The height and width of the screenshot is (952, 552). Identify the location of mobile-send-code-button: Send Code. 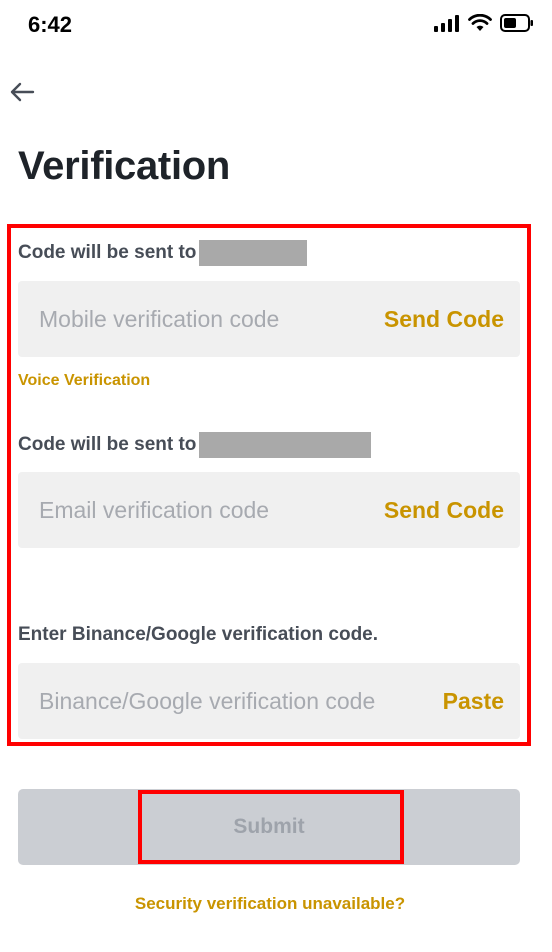
(444, 319).